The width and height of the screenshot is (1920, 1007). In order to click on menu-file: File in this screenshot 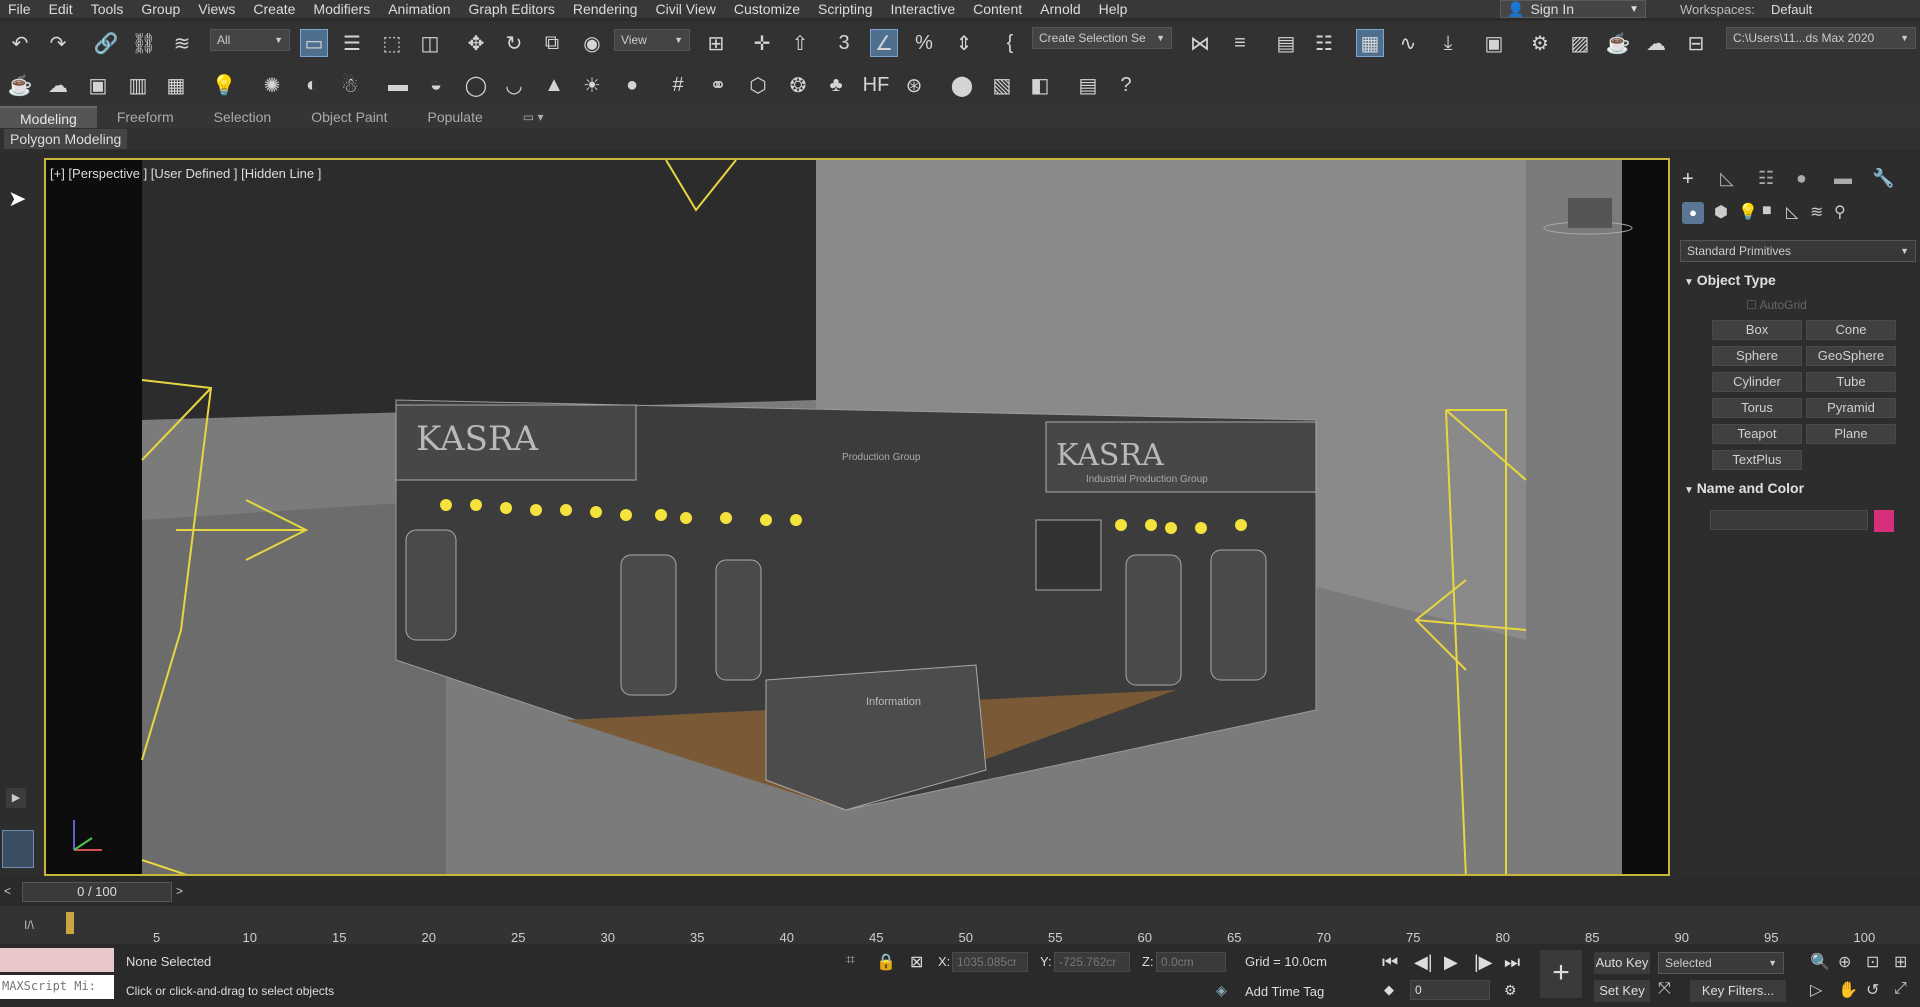, I will do `click(20, 9)`.